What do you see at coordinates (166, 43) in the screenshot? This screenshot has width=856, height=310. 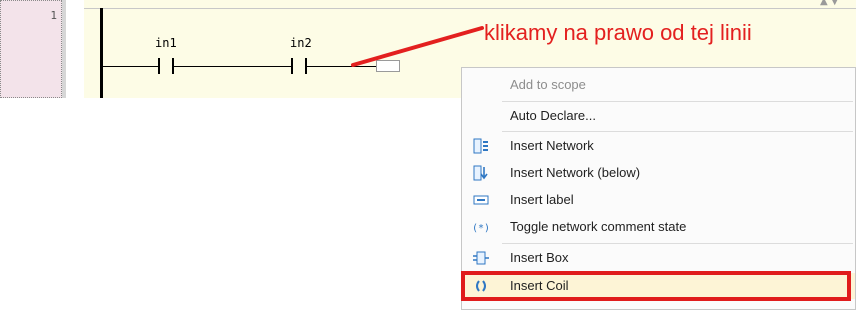 I see `contact-in1-label: in1` at bounding box center [166, 43].